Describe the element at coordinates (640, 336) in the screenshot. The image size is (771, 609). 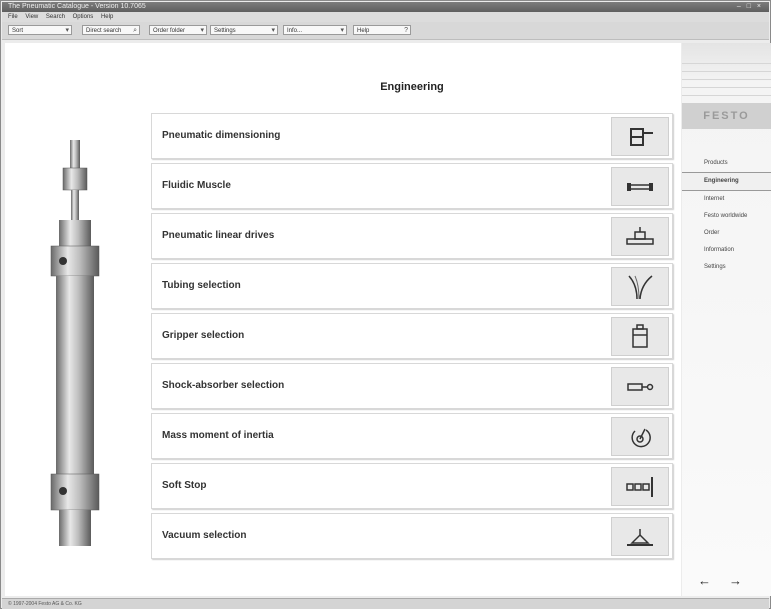
I see `gripper-icon` at that location.